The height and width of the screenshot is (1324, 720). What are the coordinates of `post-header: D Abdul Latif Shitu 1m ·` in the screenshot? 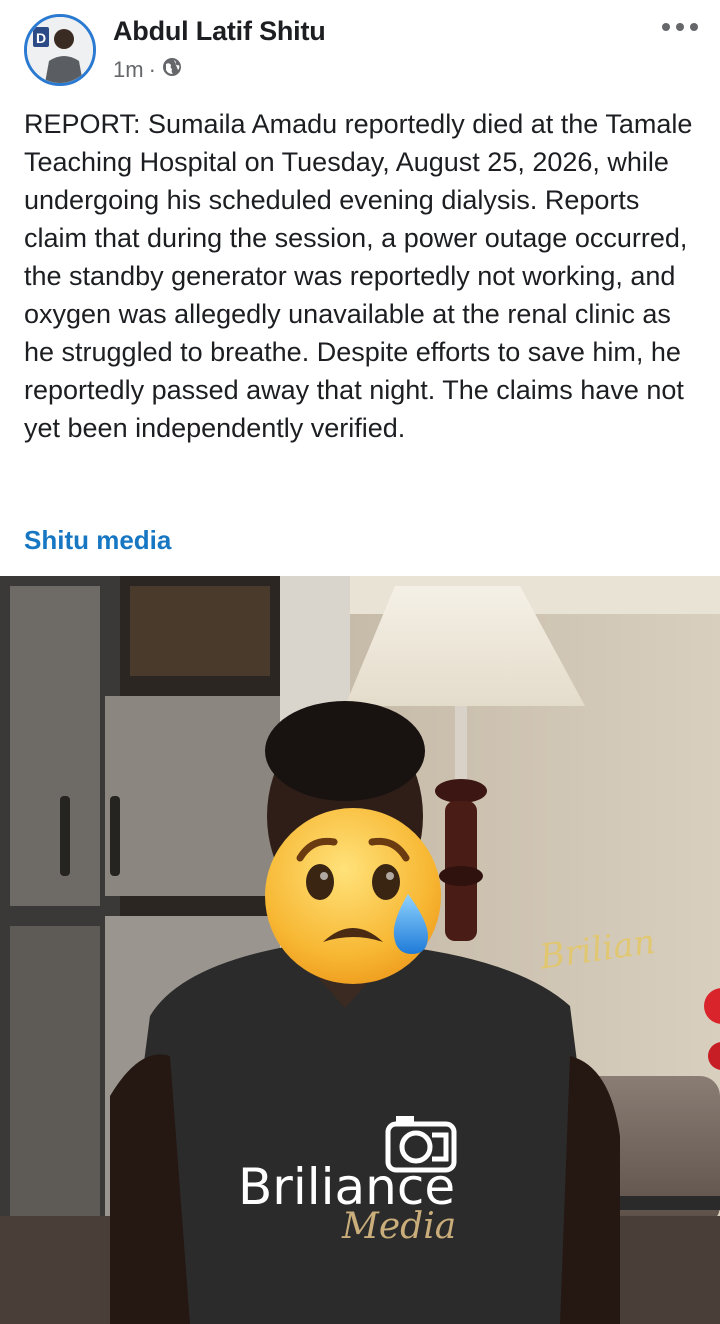 It's located at (360, 50).